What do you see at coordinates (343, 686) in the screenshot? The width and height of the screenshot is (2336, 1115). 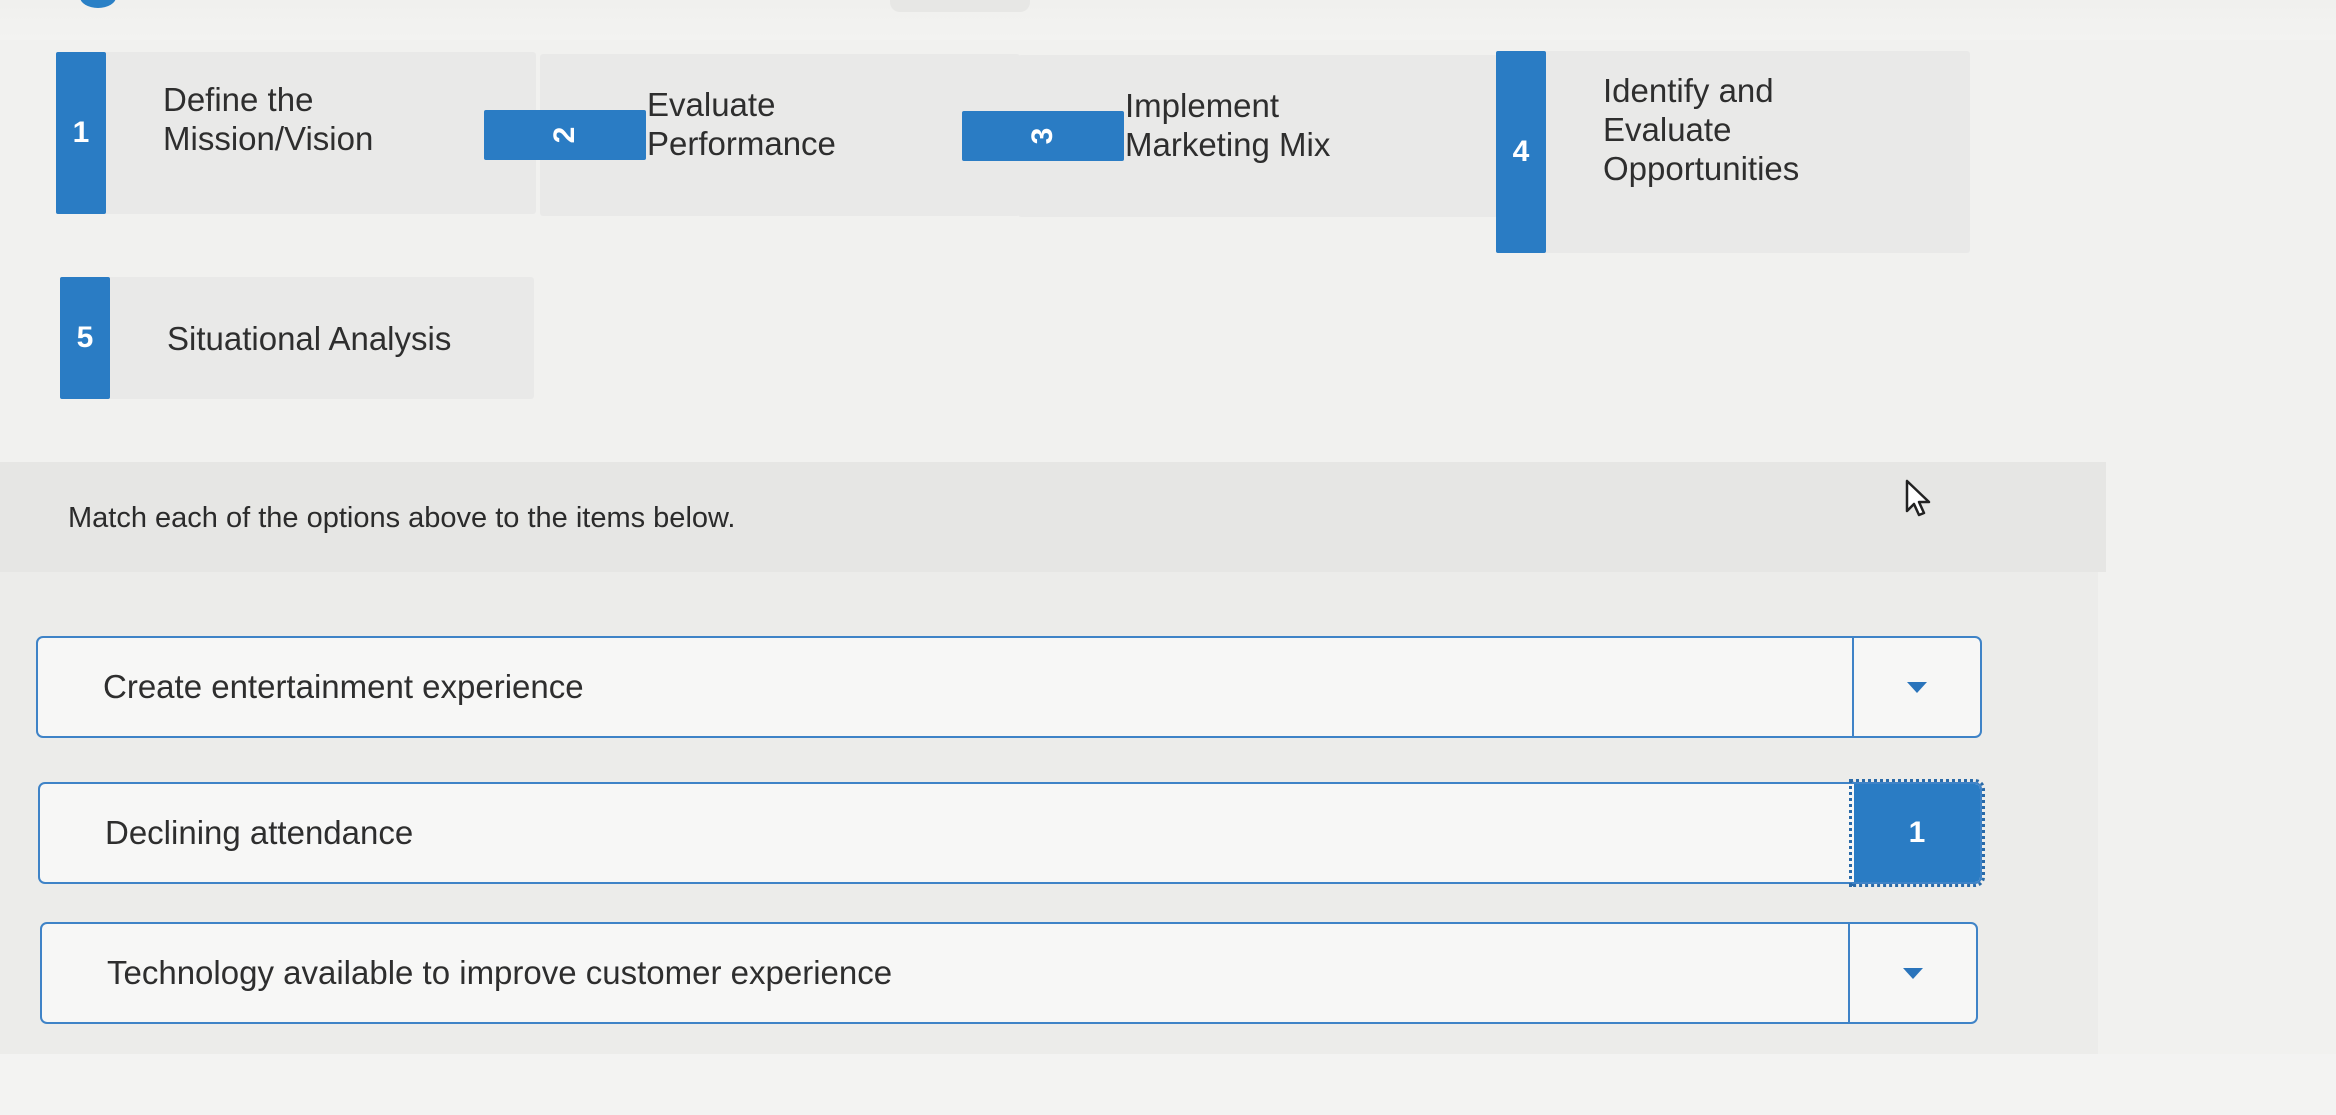 I see `match-item-label: Create entertainment experience` at bounding box center [343, 686].